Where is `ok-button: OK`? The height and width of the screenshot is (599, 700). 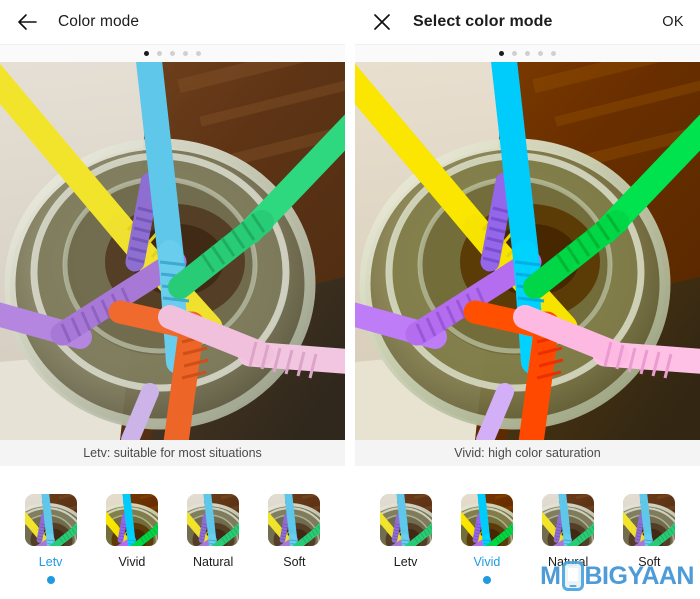
ok-button: OK is located at coordinates (673, 22).